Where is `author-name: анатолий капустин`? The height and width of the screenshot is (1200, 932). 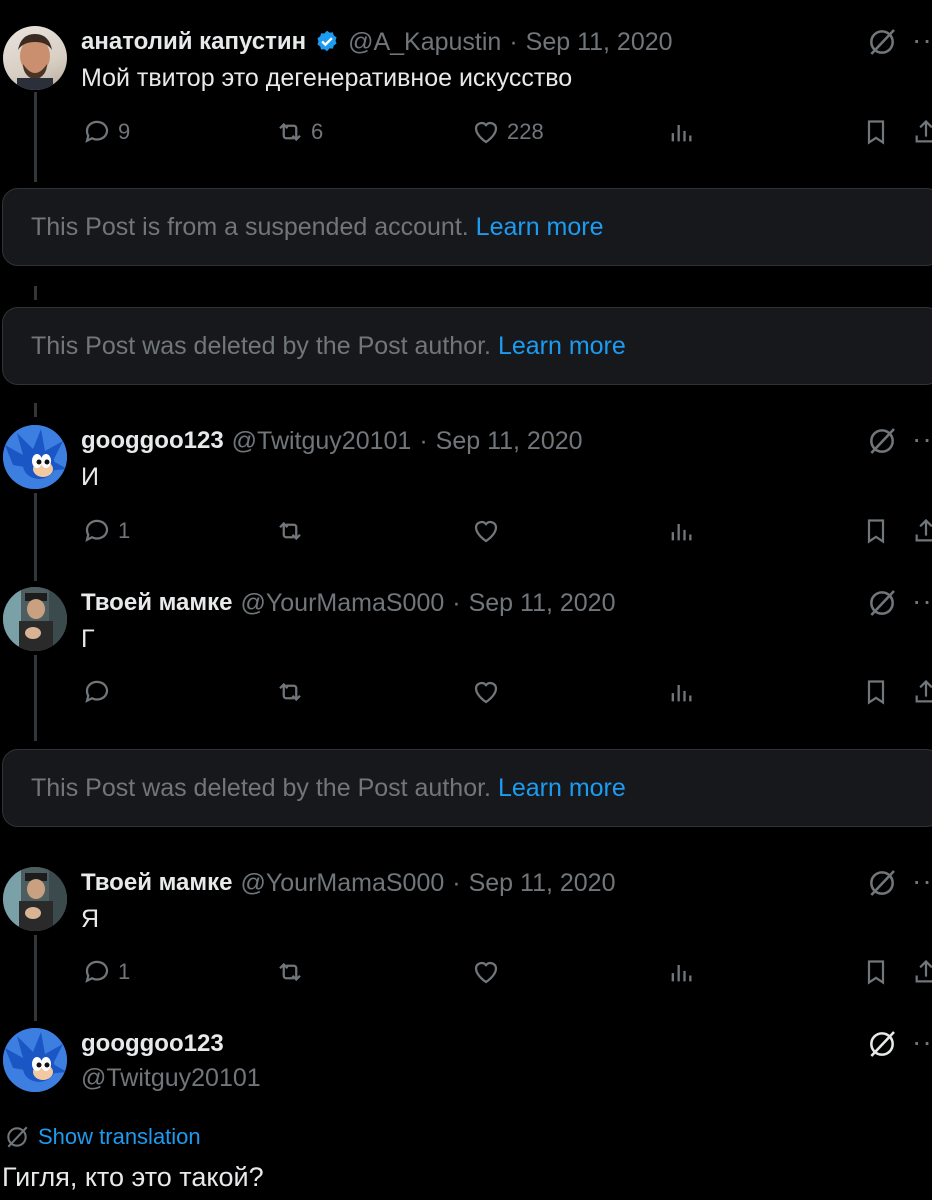
author-name: анатолий капустин is located at coordinates (193, 42).